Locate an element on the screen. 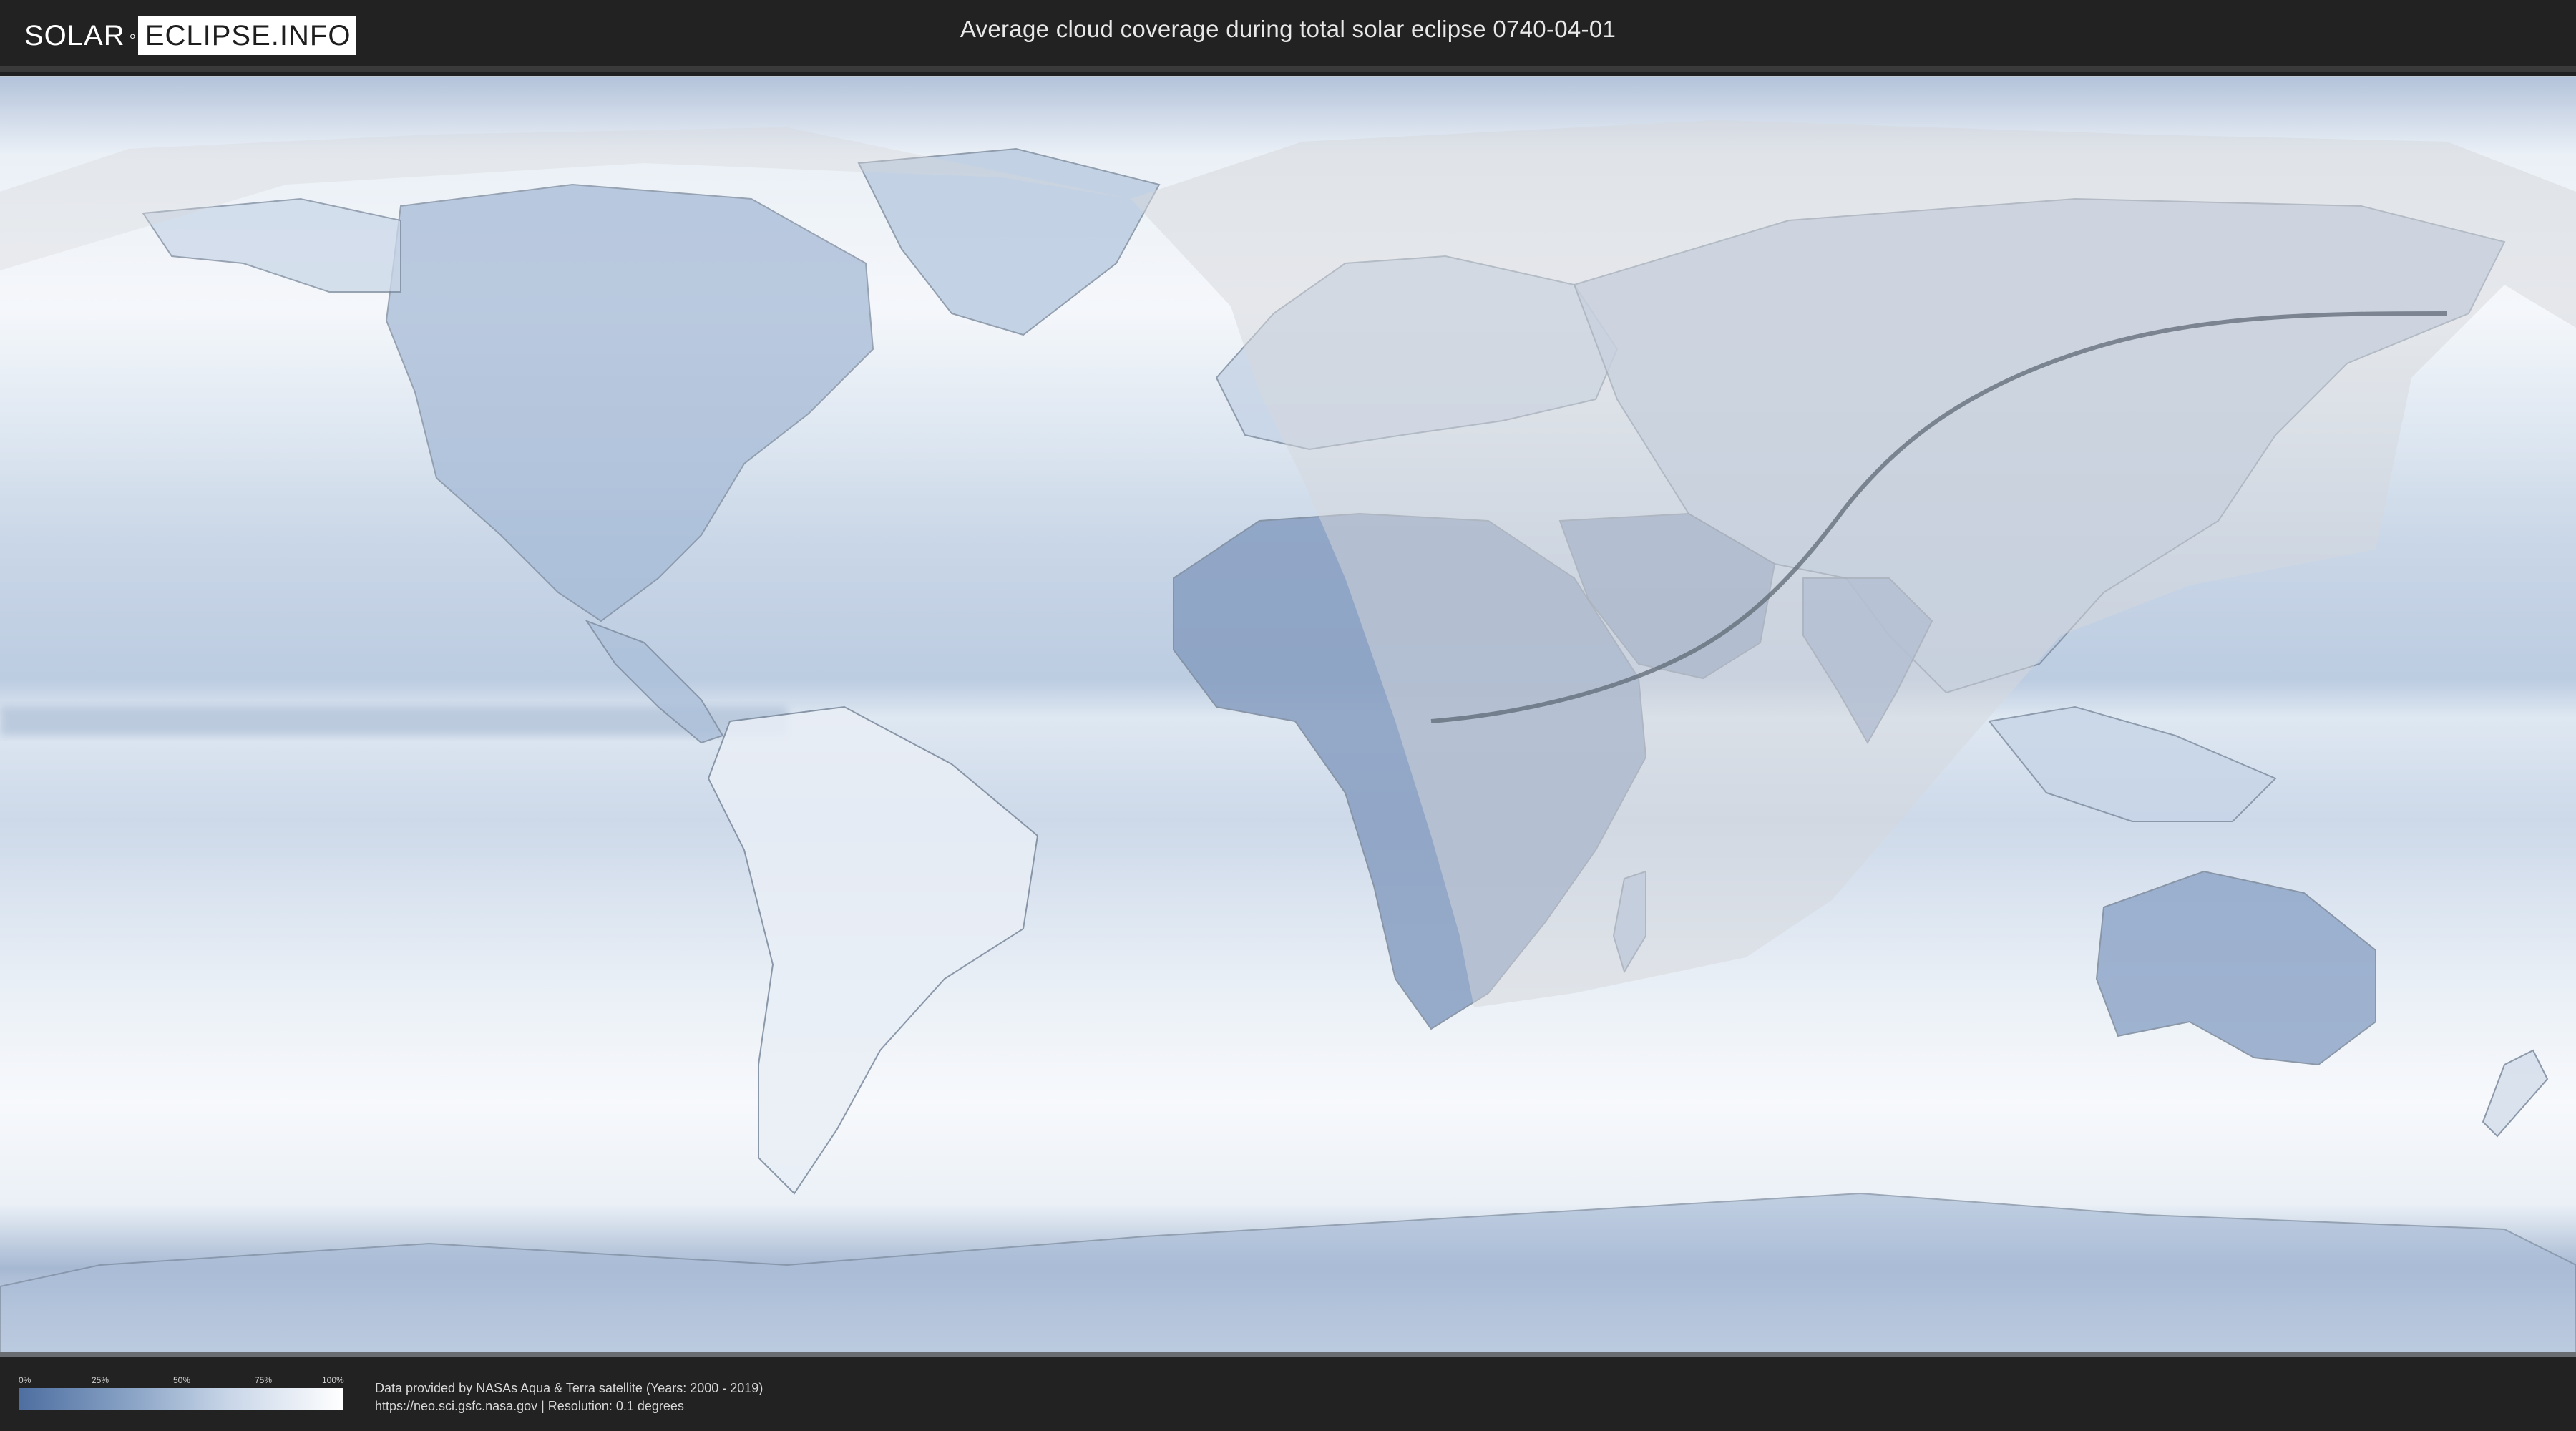  cloud-coverage-legend: 0% 25% 50% 75% 100% is located at coordinates (181, 1392).